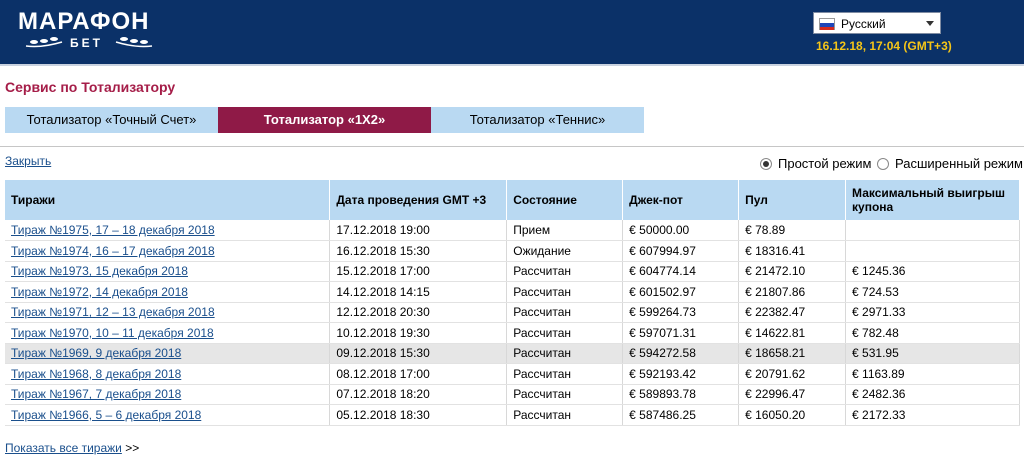 The image size is (1024, 459). I want to click on table-cell: € 607994.97, so click(681, 251).